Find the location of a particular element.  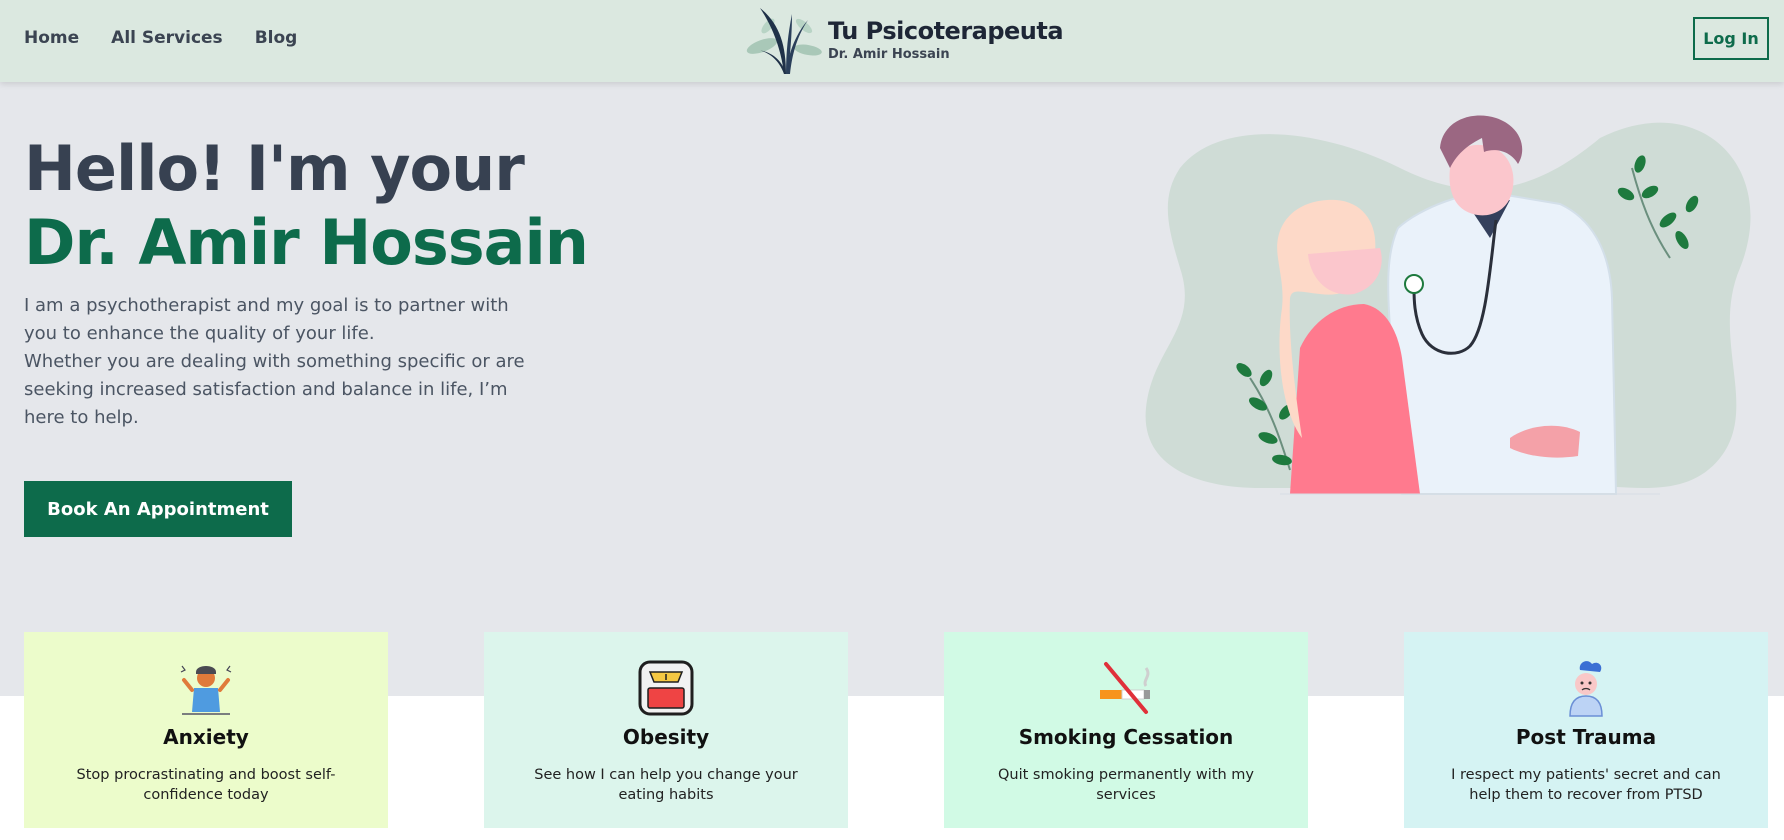

hero-title-doctor-name: Dr. Amir Hossain is located at coordinates (306, 242).